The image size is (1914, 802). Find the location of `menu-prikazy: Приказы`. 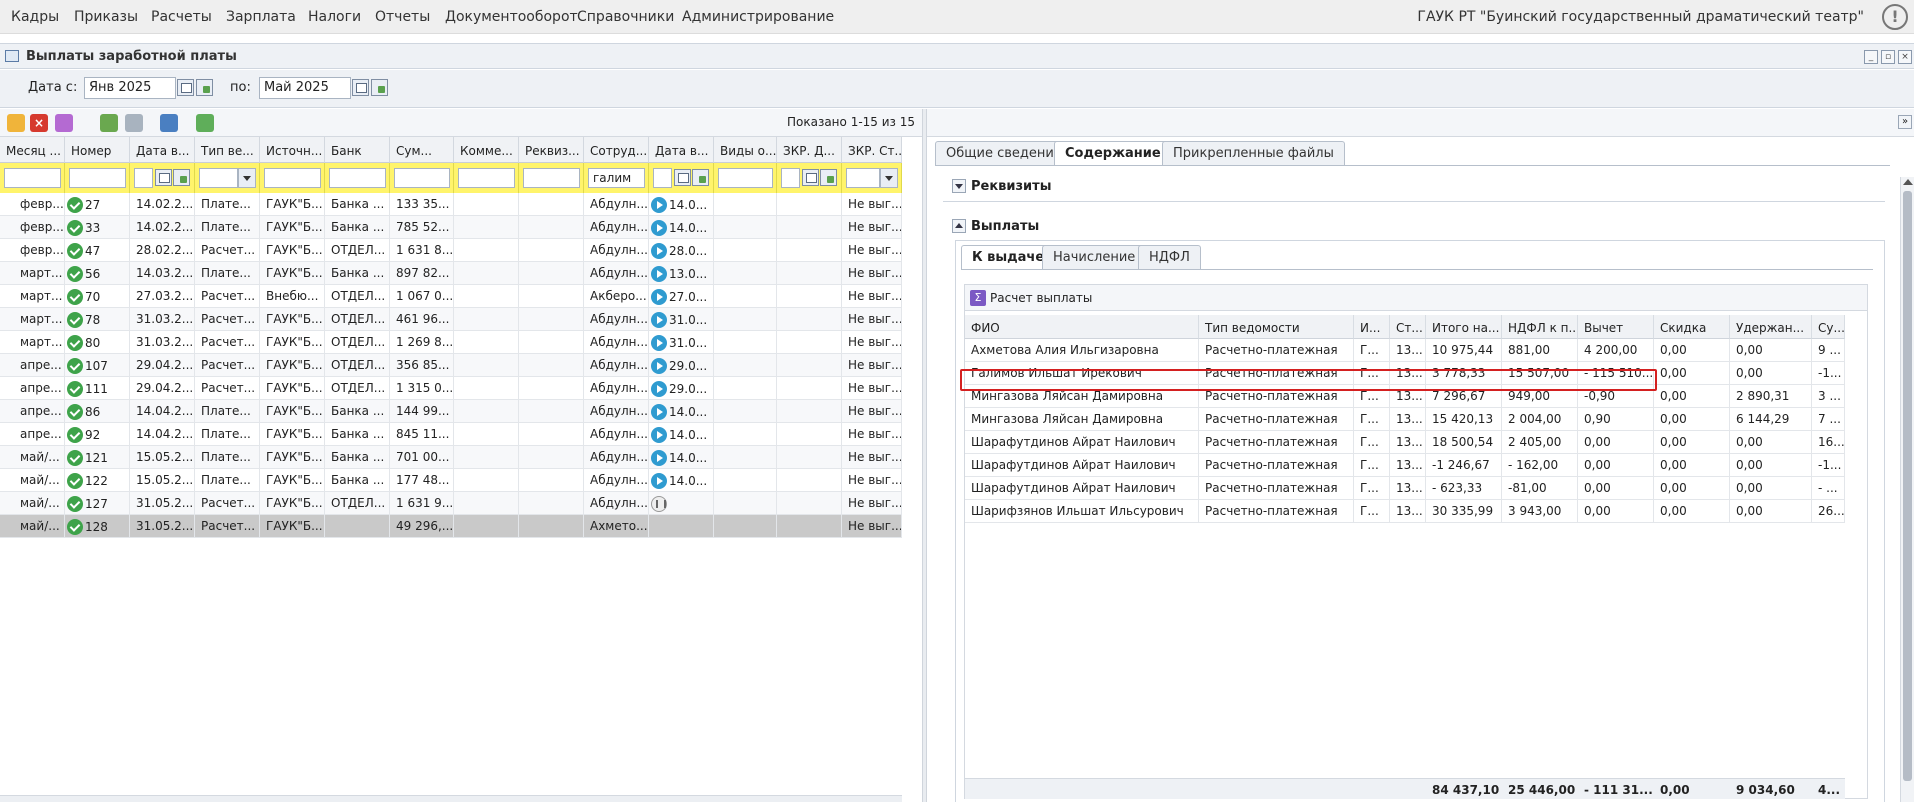

menu-prikazy: Приказы is located at coordinates (106, 17).